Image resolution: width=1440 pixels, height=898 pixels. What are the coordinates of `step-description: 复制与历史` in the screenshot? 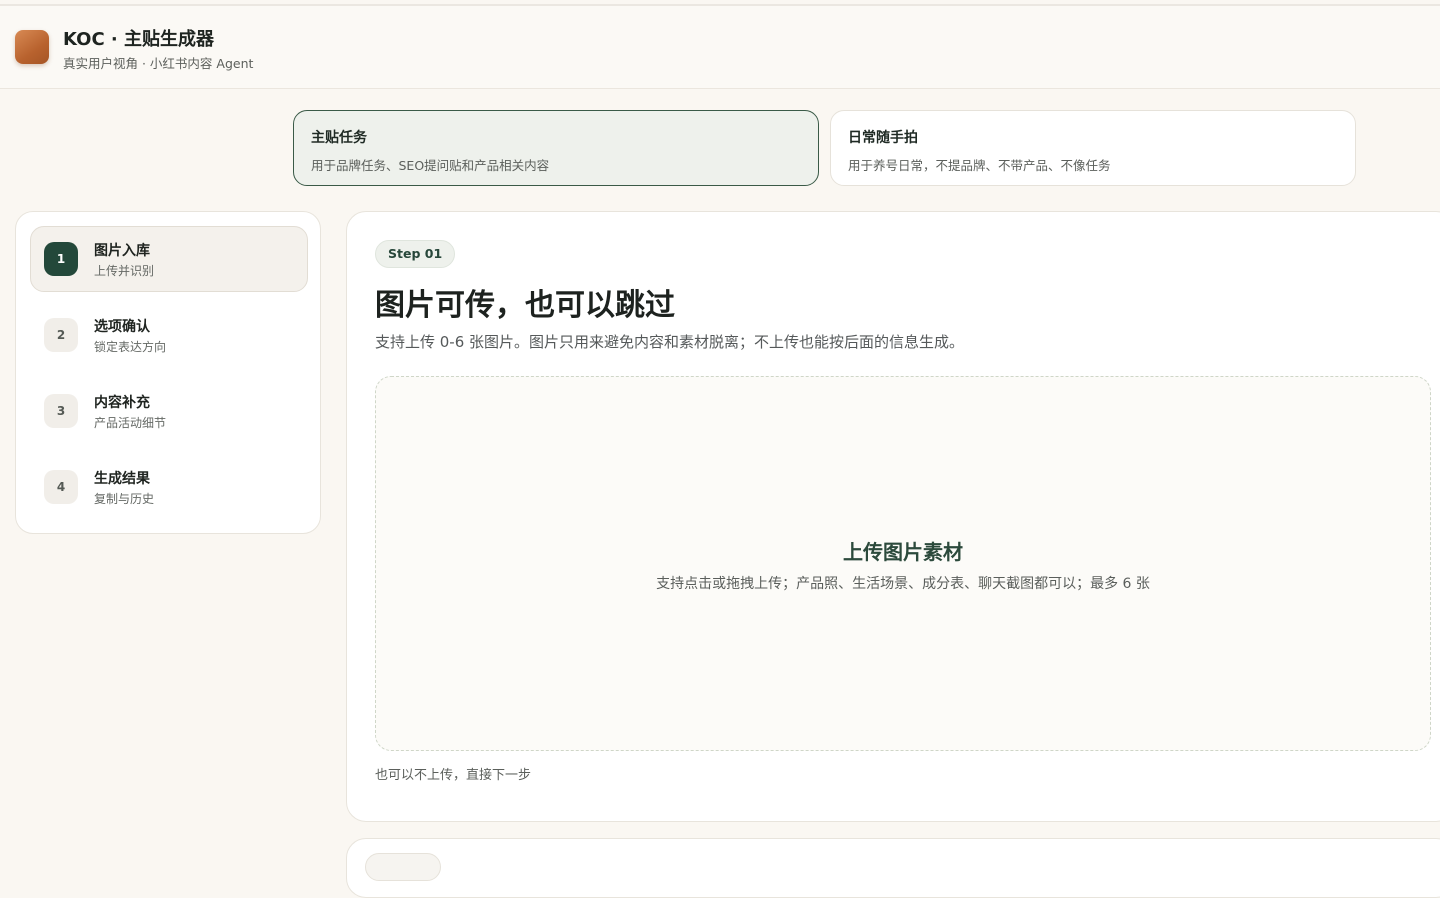 It's located at (124, 499).